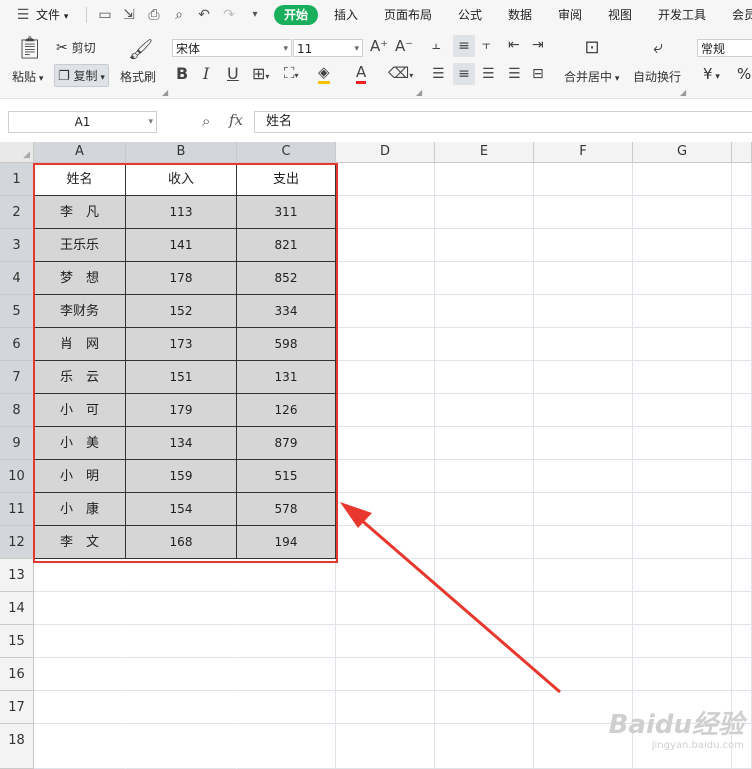 The width and height of the screenshot is (752, 769). I want to click on watermark-logo-text: Baidu经验, so click(676, 725).